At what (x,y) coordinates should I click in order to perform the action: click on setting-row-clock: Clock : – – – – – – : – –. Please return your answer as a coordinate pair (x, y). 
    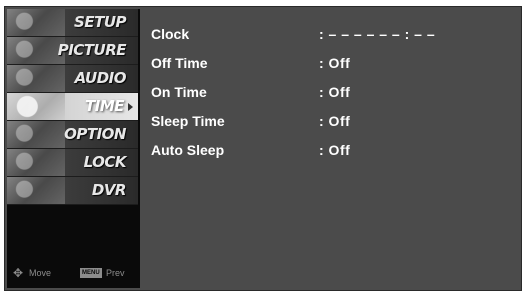
    Looking at the image, I should click on (331, 34).